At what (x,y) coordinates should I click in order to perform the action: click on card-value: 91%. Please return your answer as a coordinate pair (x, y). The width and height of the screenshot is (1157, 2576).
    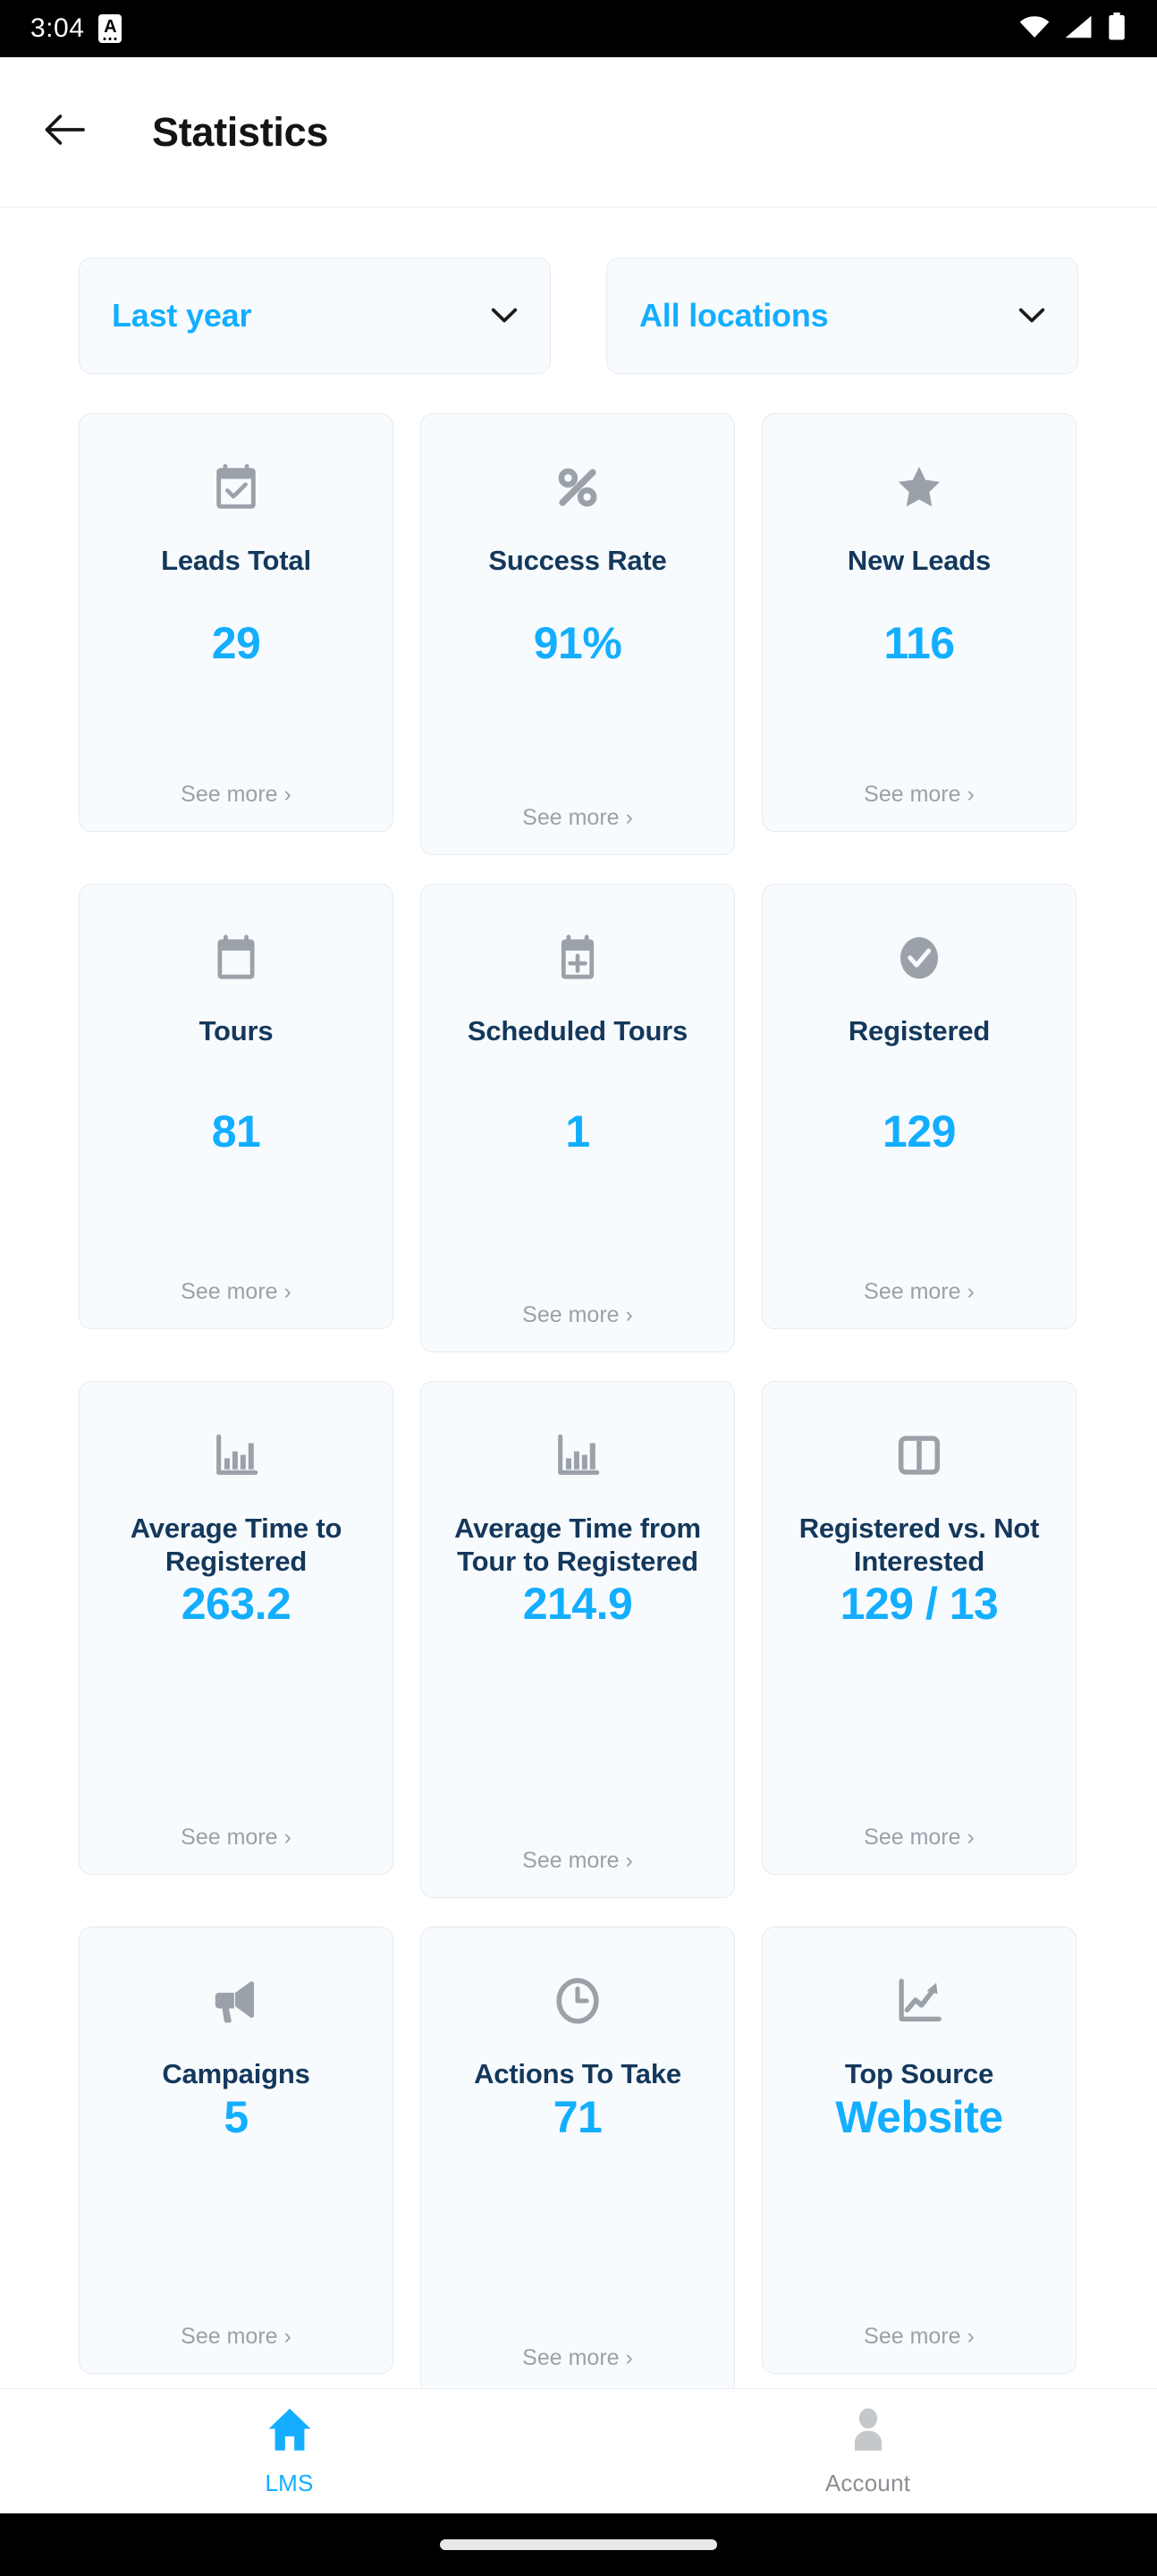
    Looking at the image, I should click on (577, 642).